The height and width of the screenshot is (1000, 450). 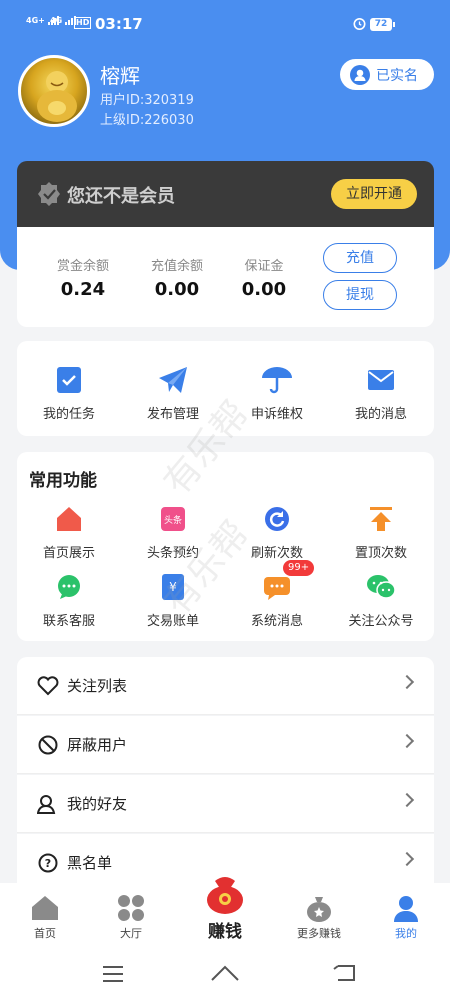 I want to click on tab-earn: 赚钱, so click(x=225, y=908).